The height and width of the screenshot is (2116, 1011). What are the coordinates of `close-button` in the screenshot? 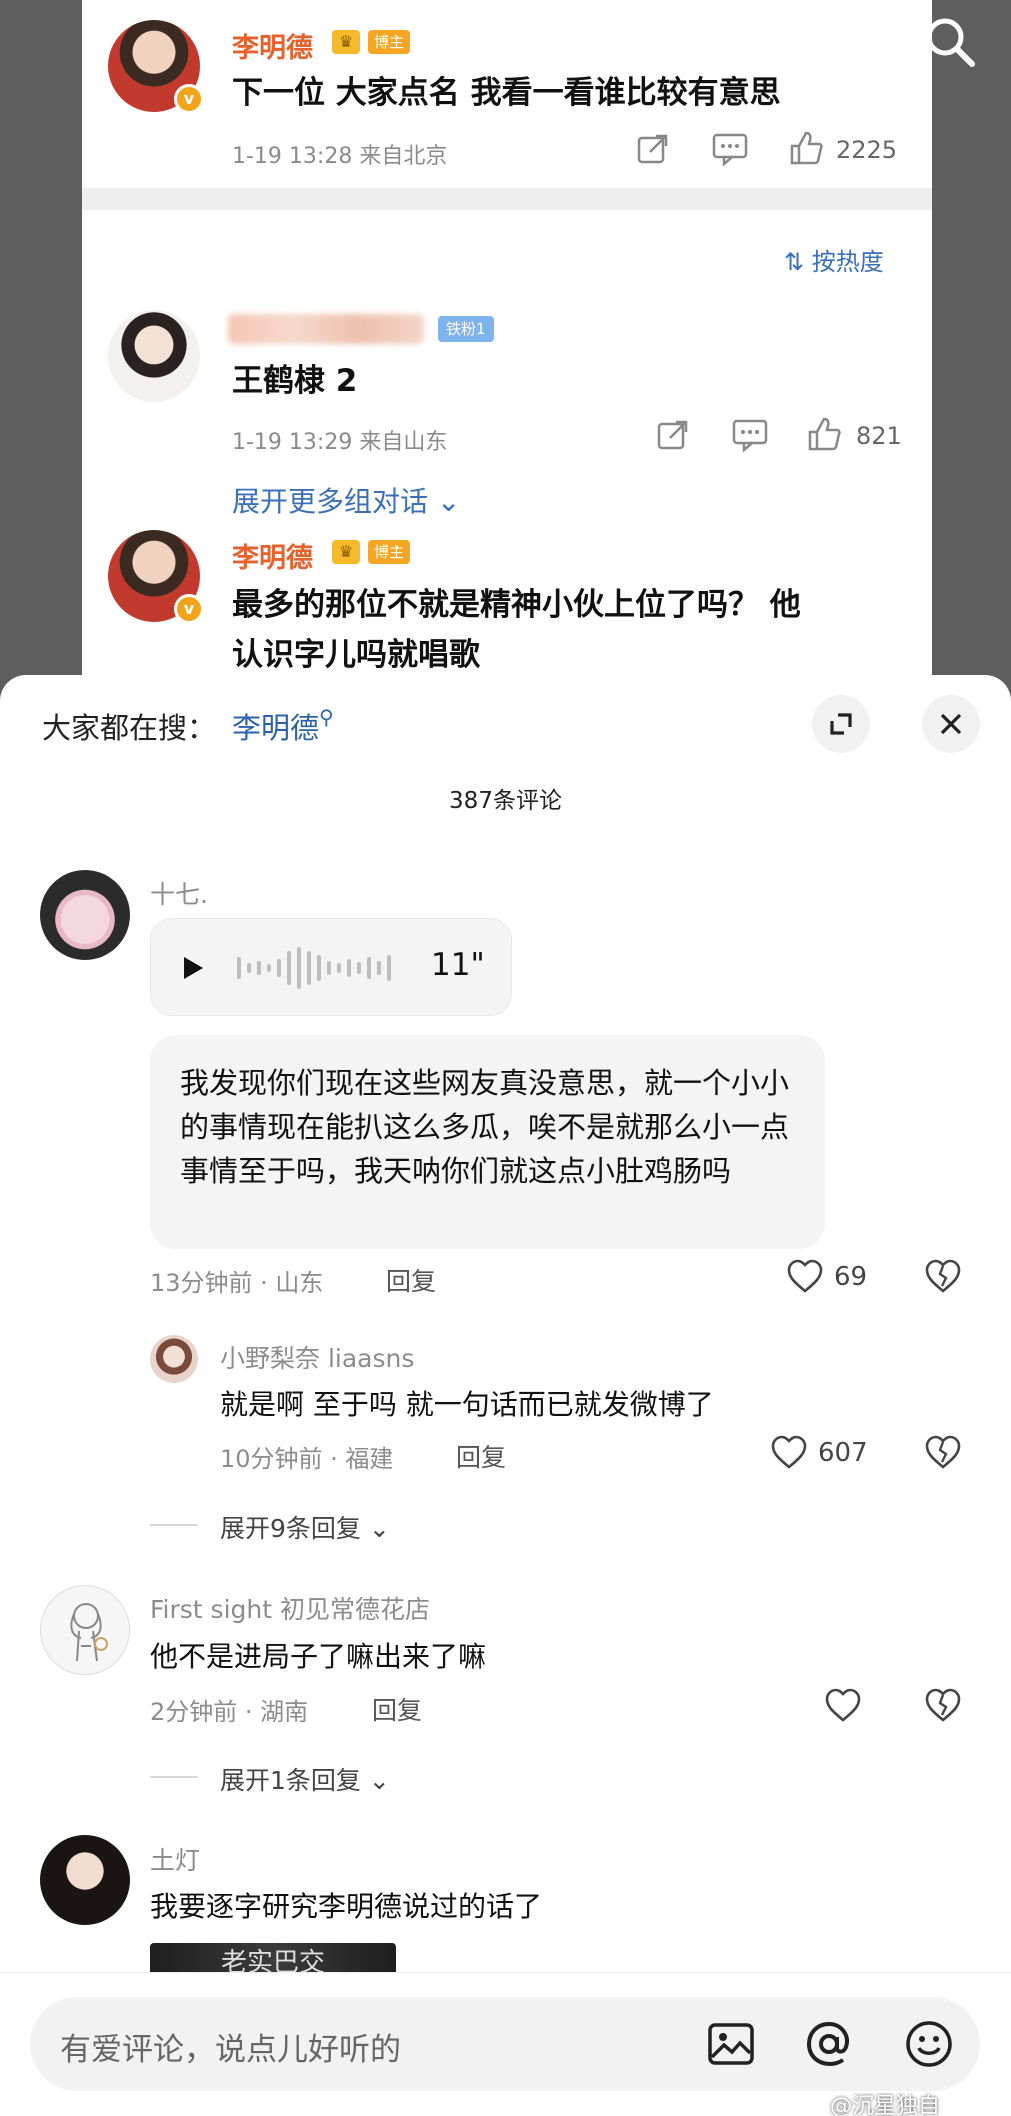 It's located at (951, 724).